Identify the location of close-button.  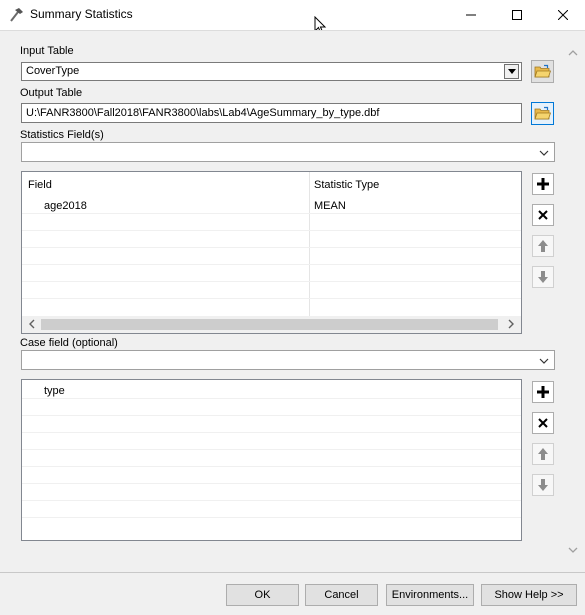
(562, 15).